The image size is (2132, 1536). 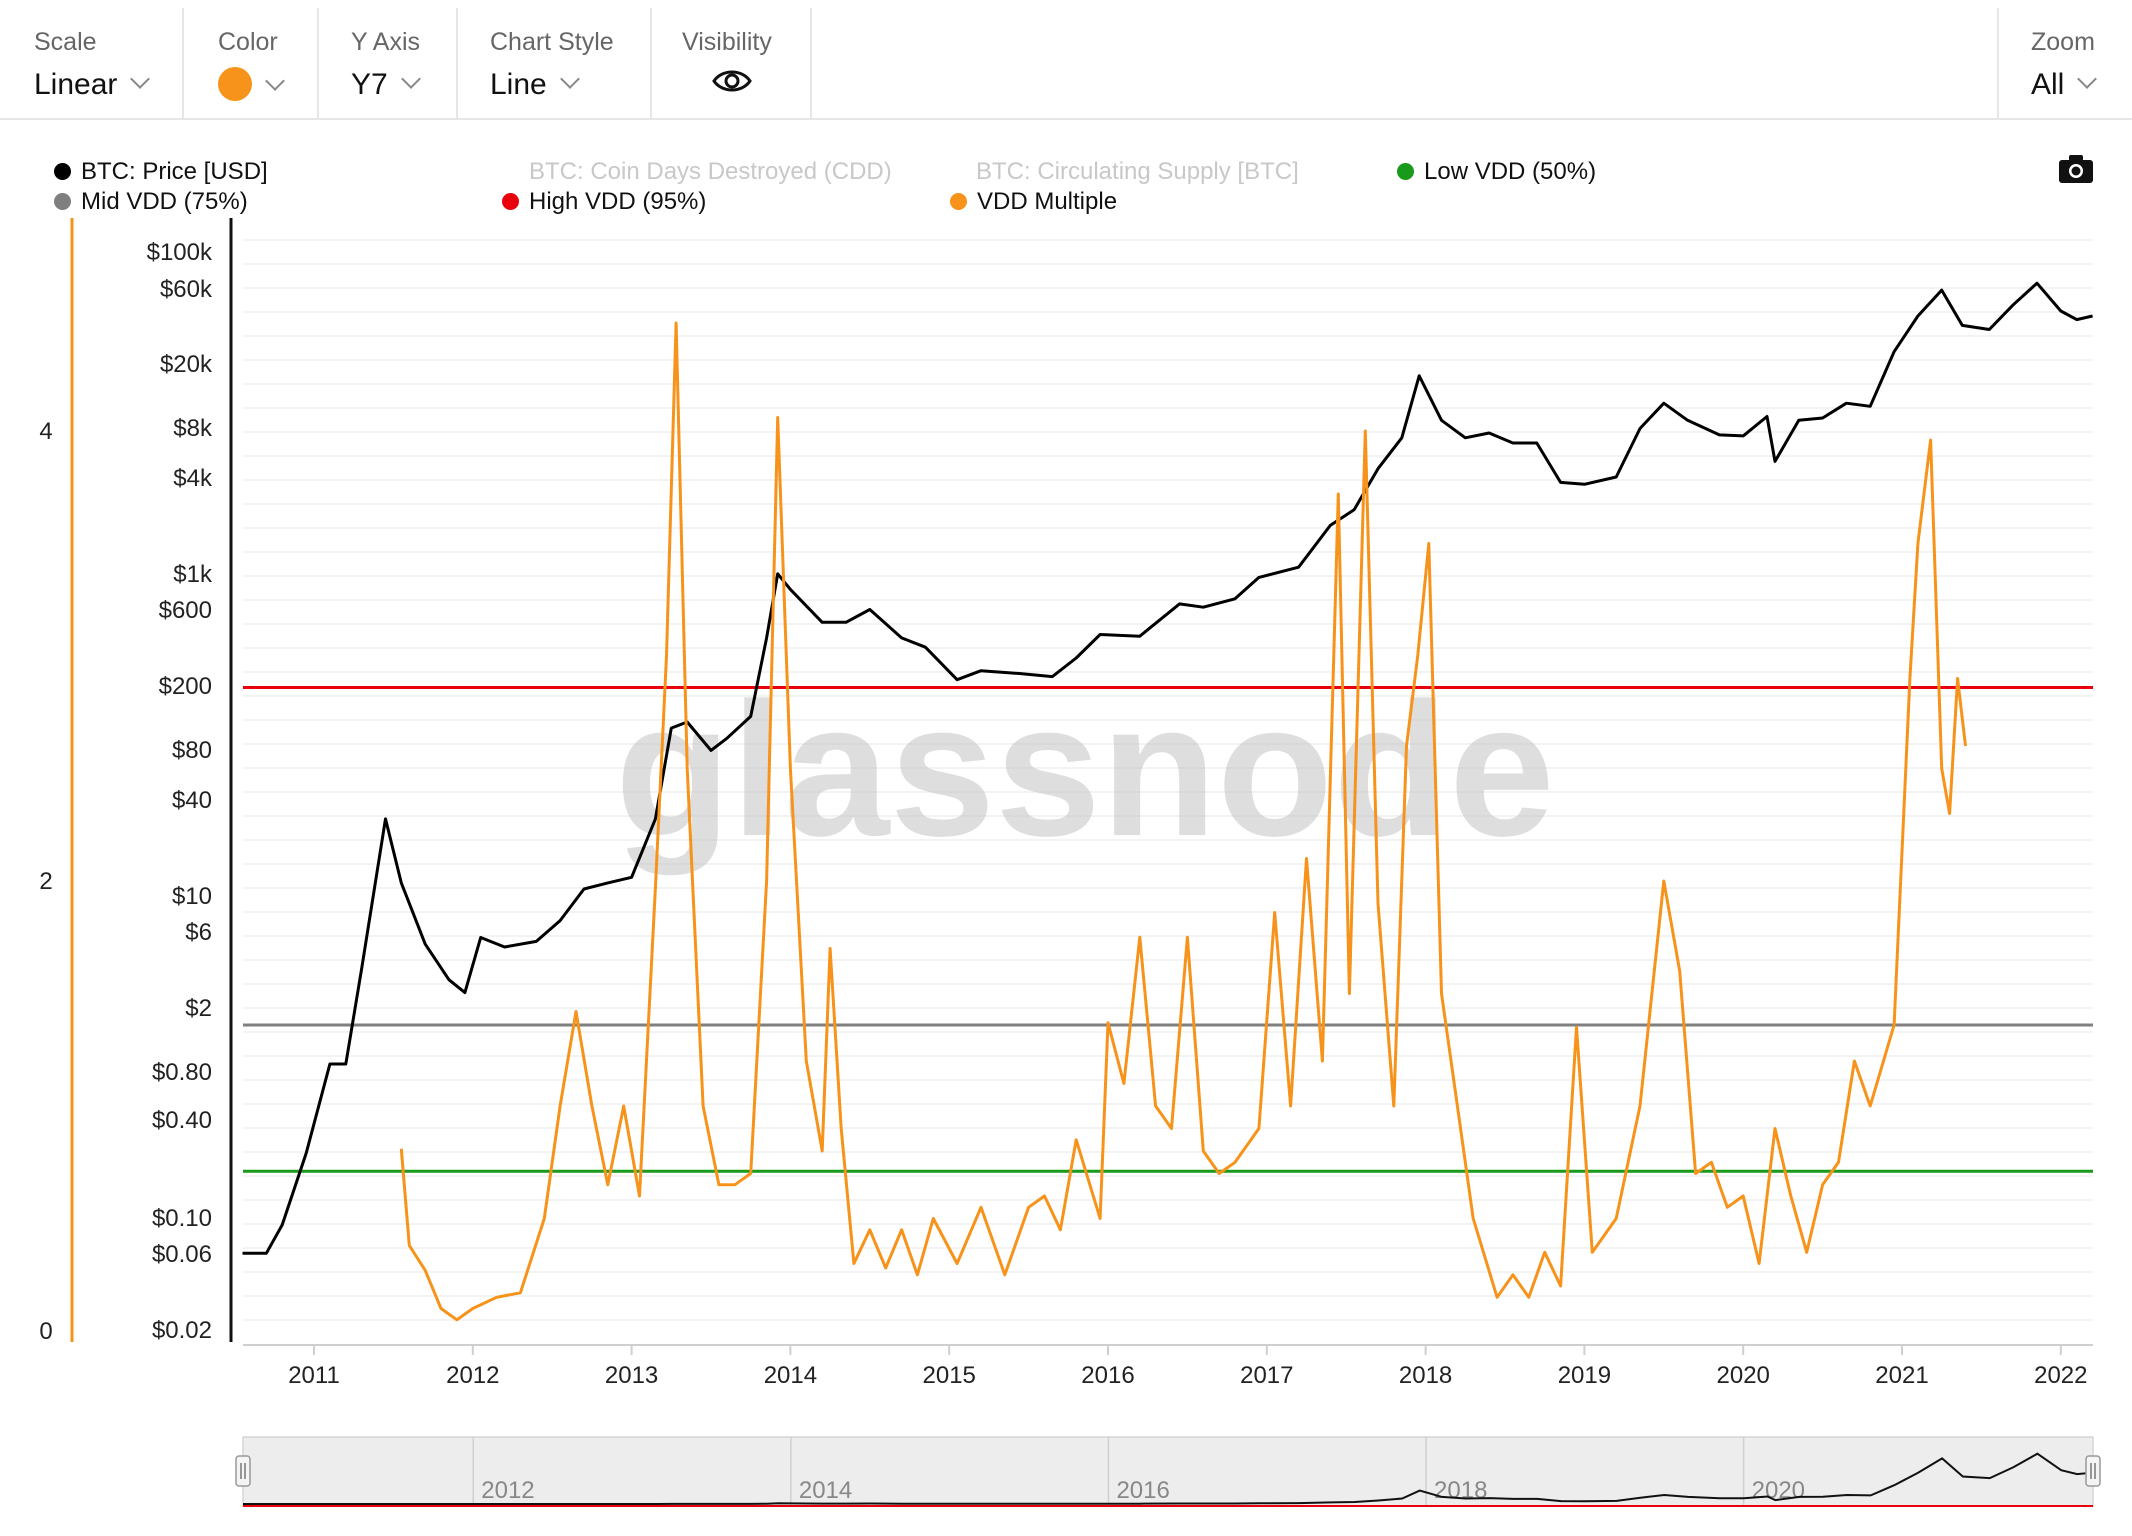 What do you see at coordinates (45, 431) in the screenshot?
I see `vdd-tick-label: 4` at bounding box center [45, 431].